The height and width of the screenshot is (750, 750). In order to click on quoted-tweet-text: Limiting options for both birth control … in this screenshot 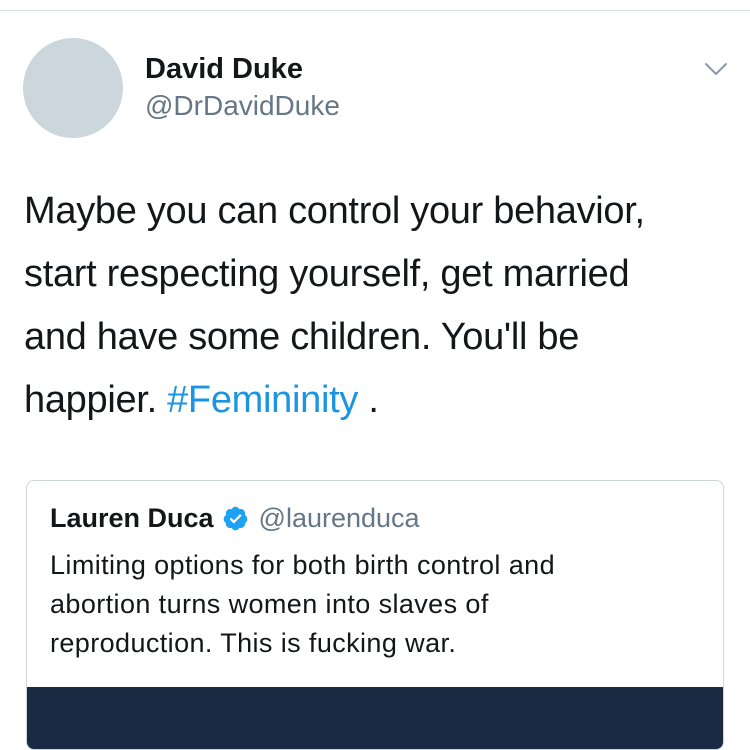, I will do `click(375, 604)`.